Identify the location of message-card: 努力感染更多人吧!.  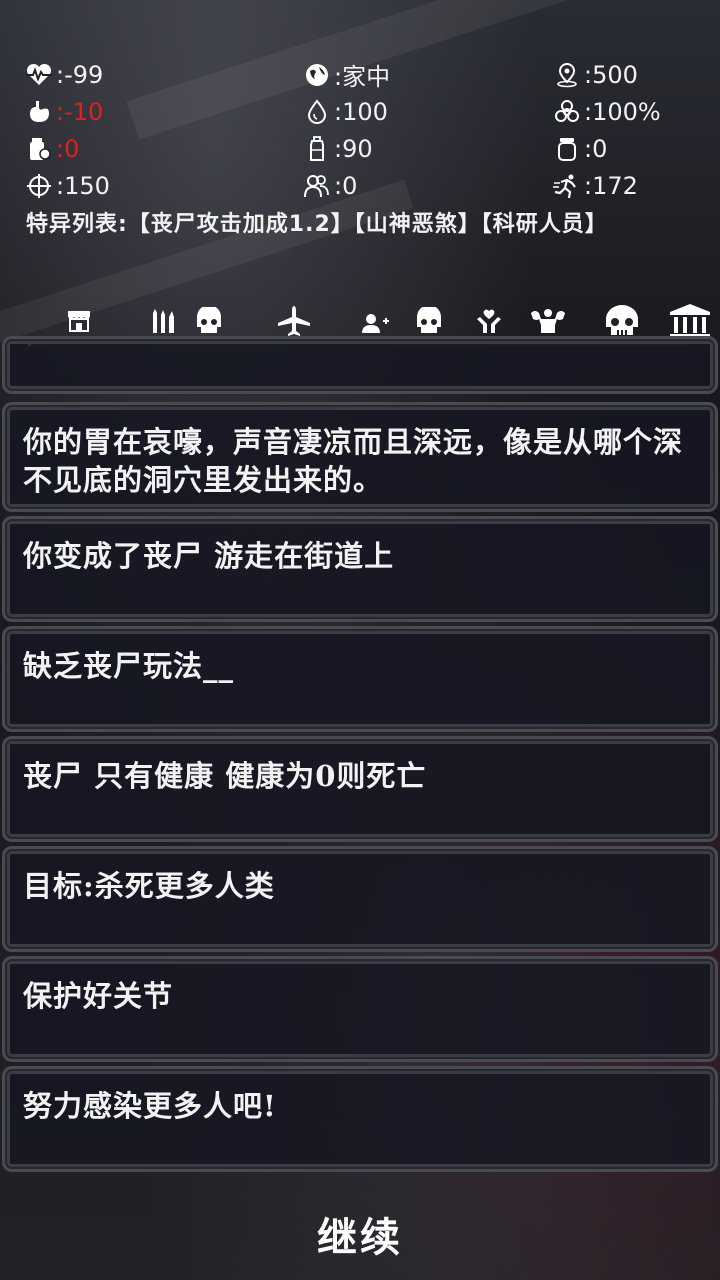
(360, 1119).